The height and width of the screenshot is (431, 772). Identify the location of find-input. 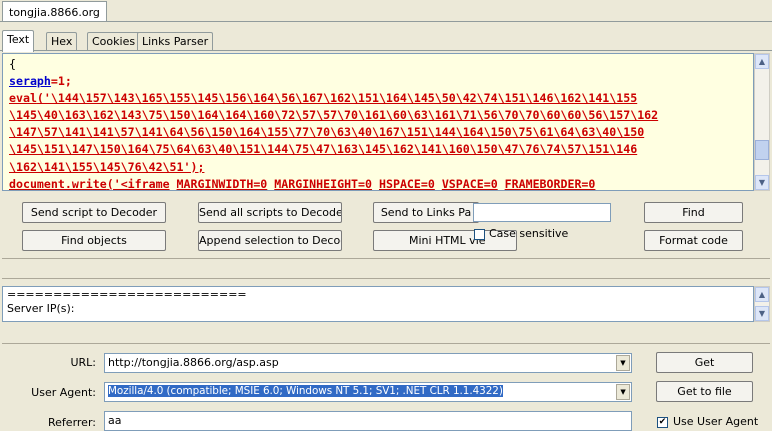
(542, 212).